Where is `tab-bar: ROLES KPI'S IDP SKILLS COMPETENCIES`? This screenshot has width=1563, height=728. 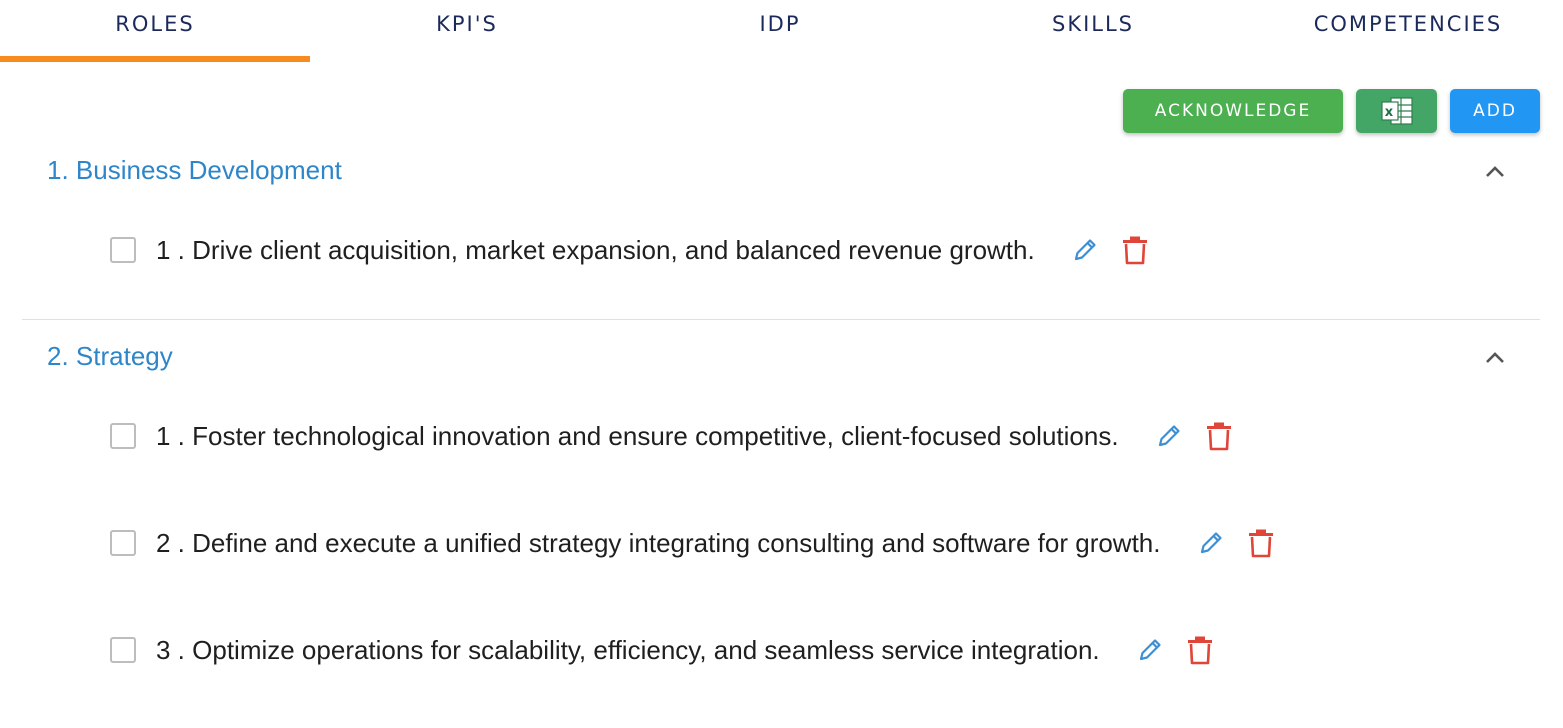 tab-bar: ROLES KPI'S IDP SKILLS COMPETENCIES is located at coordinates (781, 32).